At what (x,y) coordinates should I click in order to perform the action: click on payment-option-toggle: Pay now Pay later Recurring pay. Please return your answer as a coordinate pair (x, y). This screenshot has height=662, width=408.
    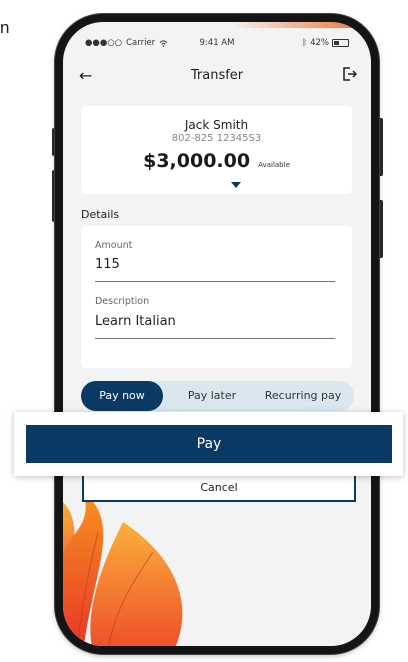
    Looking at the image, I should click on (217, 396).